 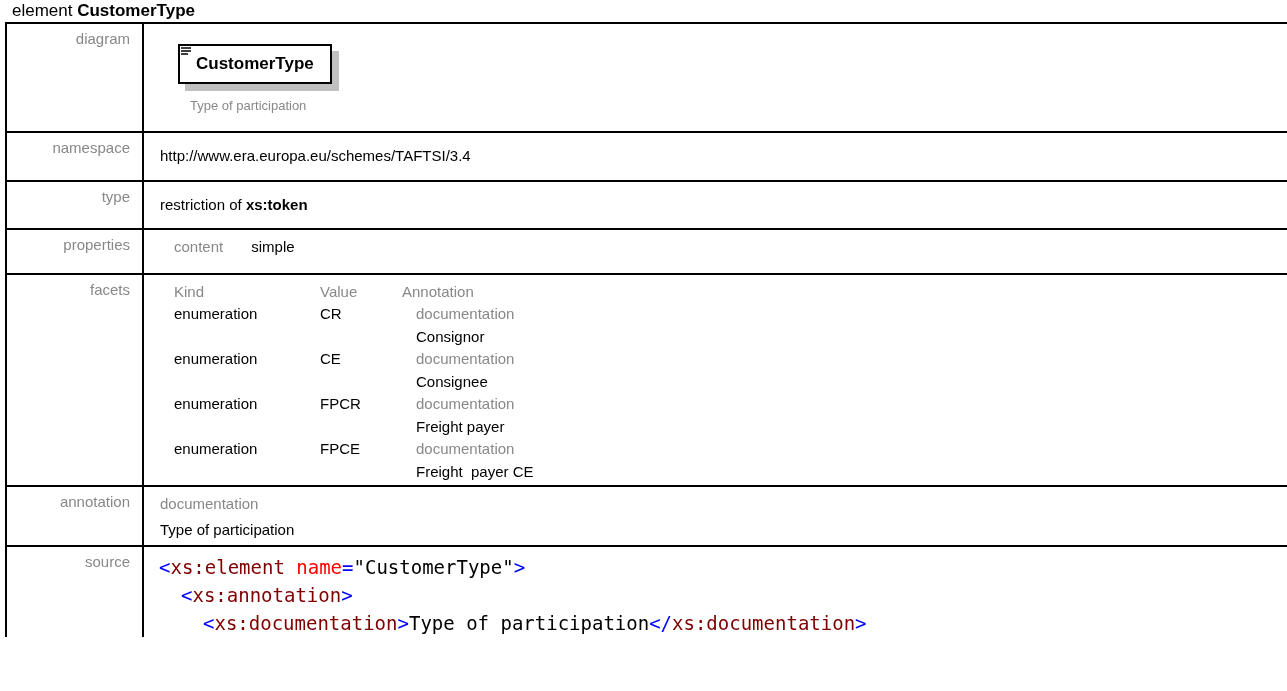 I want to click on annotation-text: Type of participation, so click(x=228, y=530).